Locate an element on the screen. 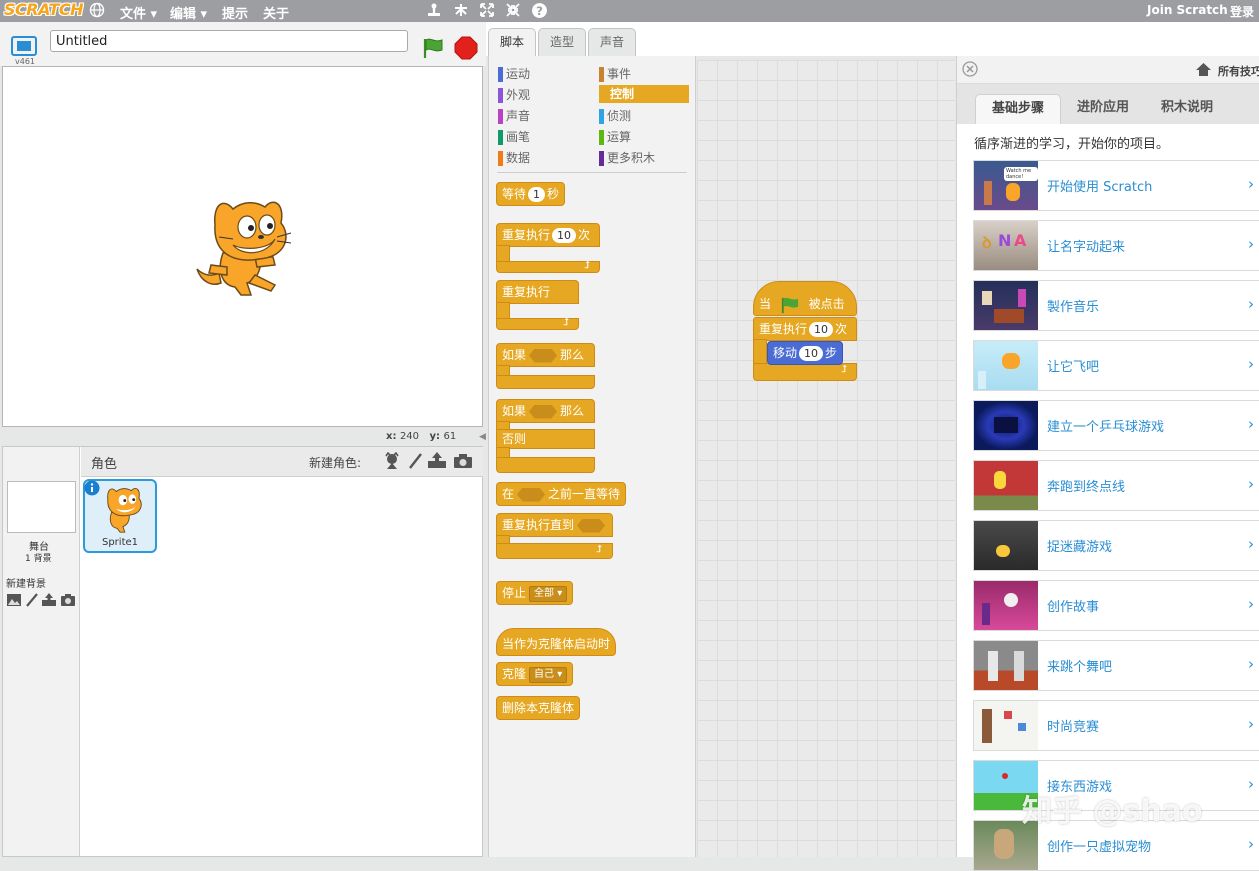 Image resolution: width=1259 pixels, height=871 pixels. cut-scissors-icon is located at coordinates (461, 11).